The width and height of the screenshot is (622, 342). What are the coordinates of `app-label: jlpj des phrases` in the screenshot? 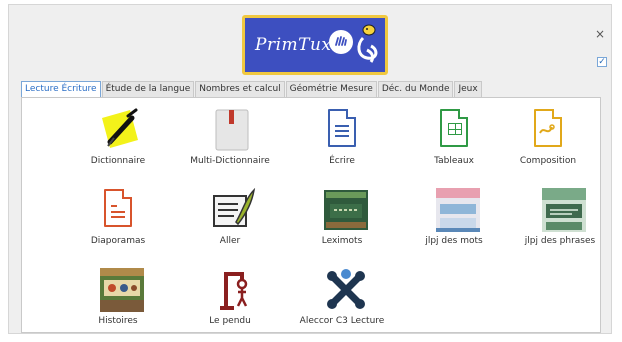 It's located at (560, 241).